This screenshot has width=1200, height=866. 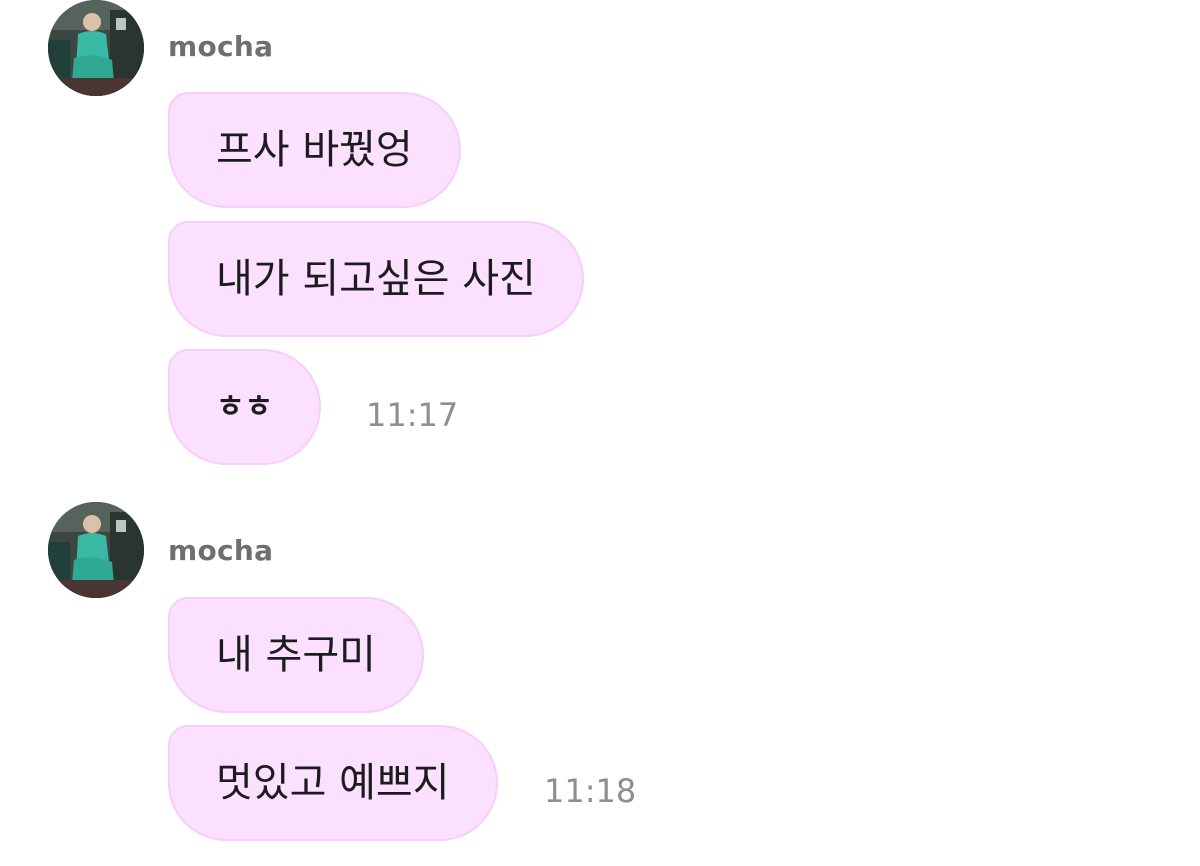 What do you see at coordinates (376, 279) in the screenshot?
I see `message-bubble: 내가 되고싶은 사진` at bounding box center [376, 279].